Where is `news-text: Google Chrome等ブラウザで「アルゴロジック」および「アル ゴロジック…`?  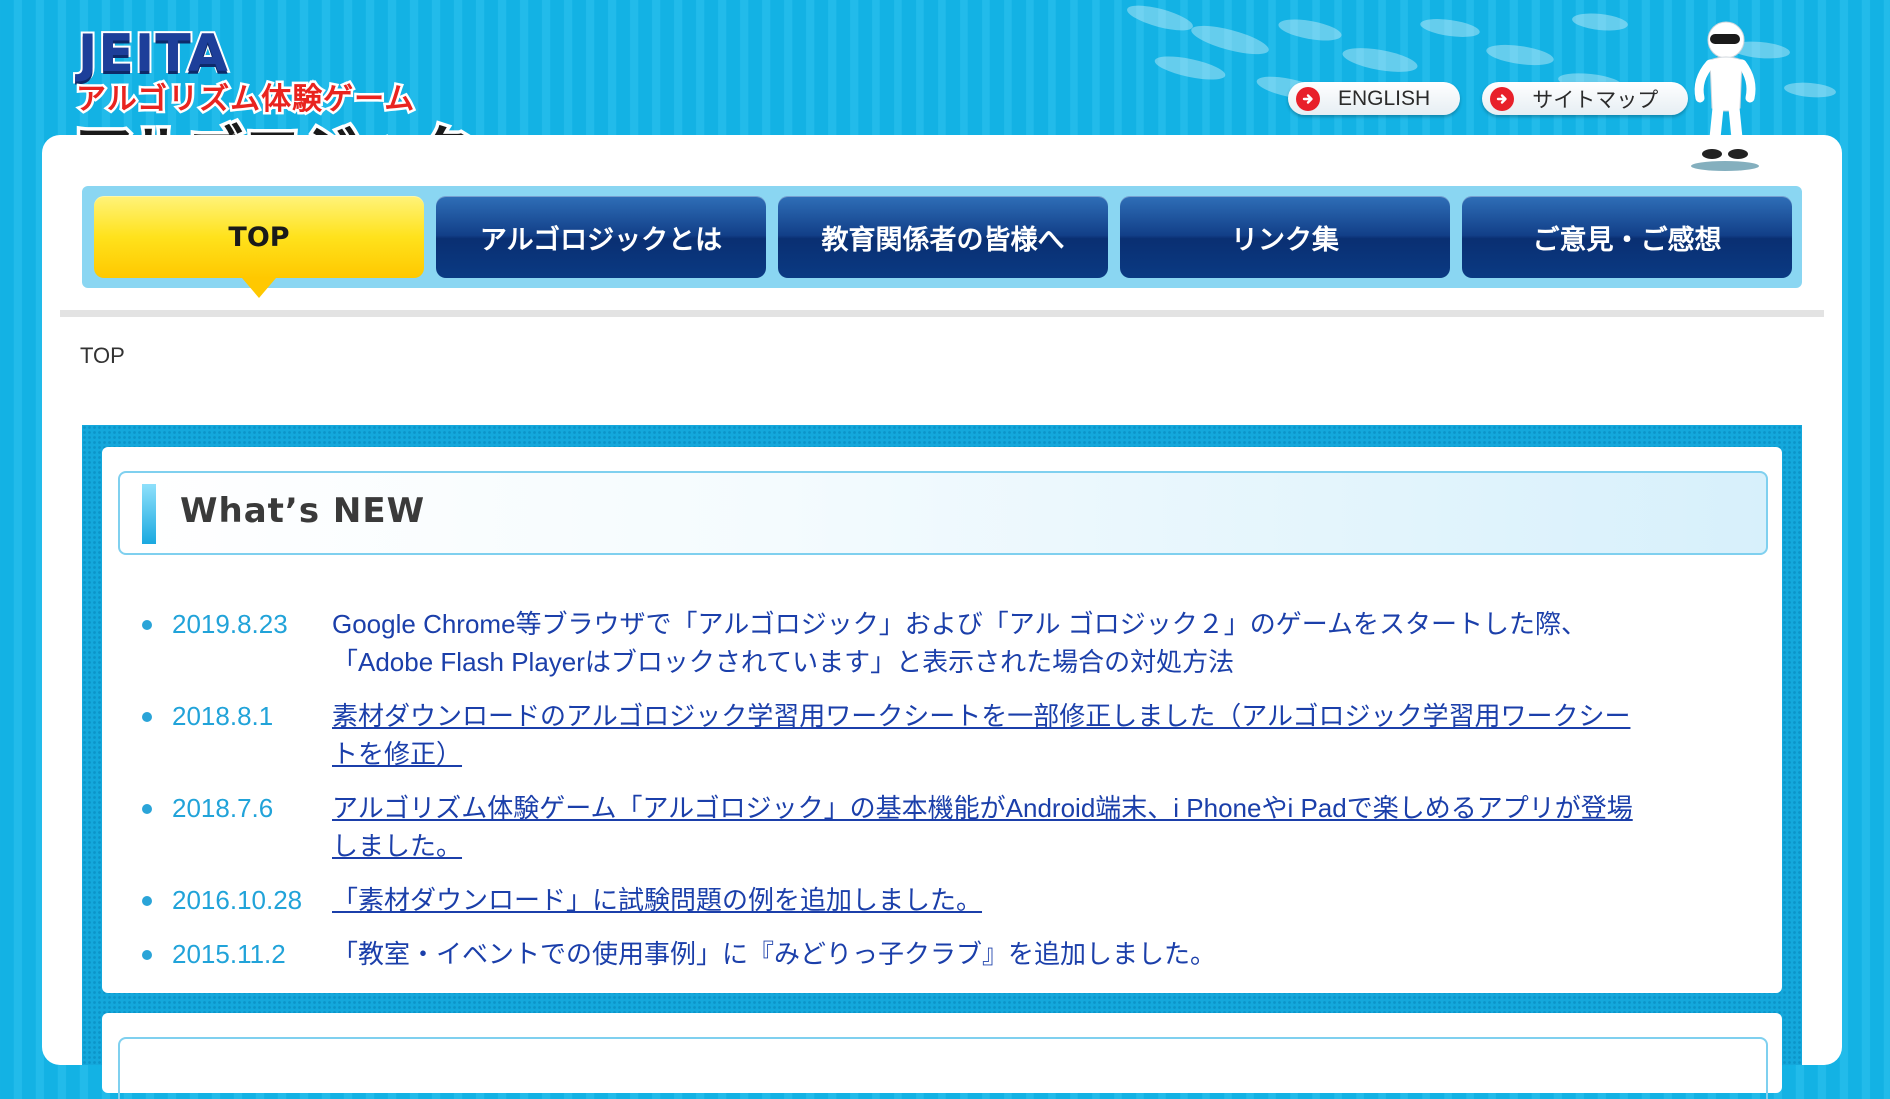
news-text: Google Chrome等ブラウザで「アルゴロジック」および「アル ゴロジック… is located at coordinates (959, 643).